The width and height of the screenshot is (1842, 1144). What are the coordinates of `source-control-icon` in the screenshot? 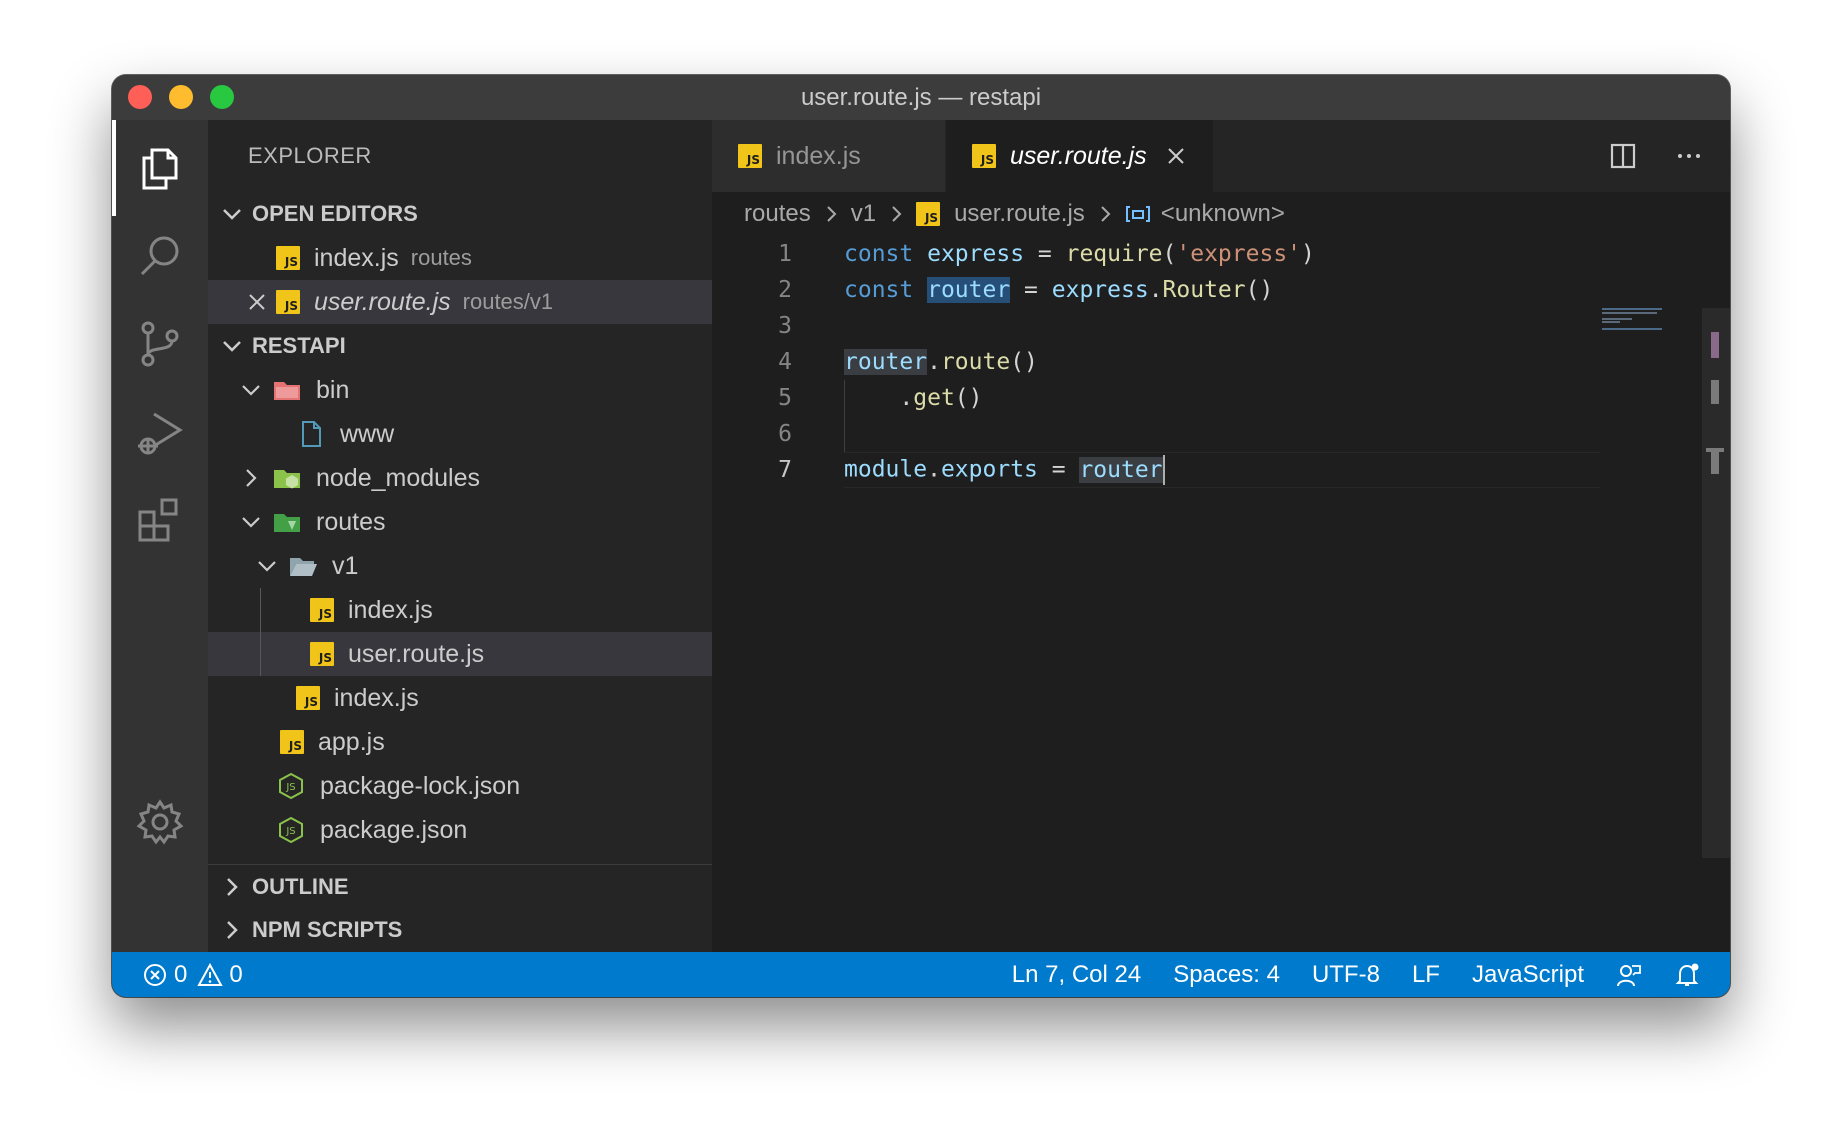 It's located at (160, 344).